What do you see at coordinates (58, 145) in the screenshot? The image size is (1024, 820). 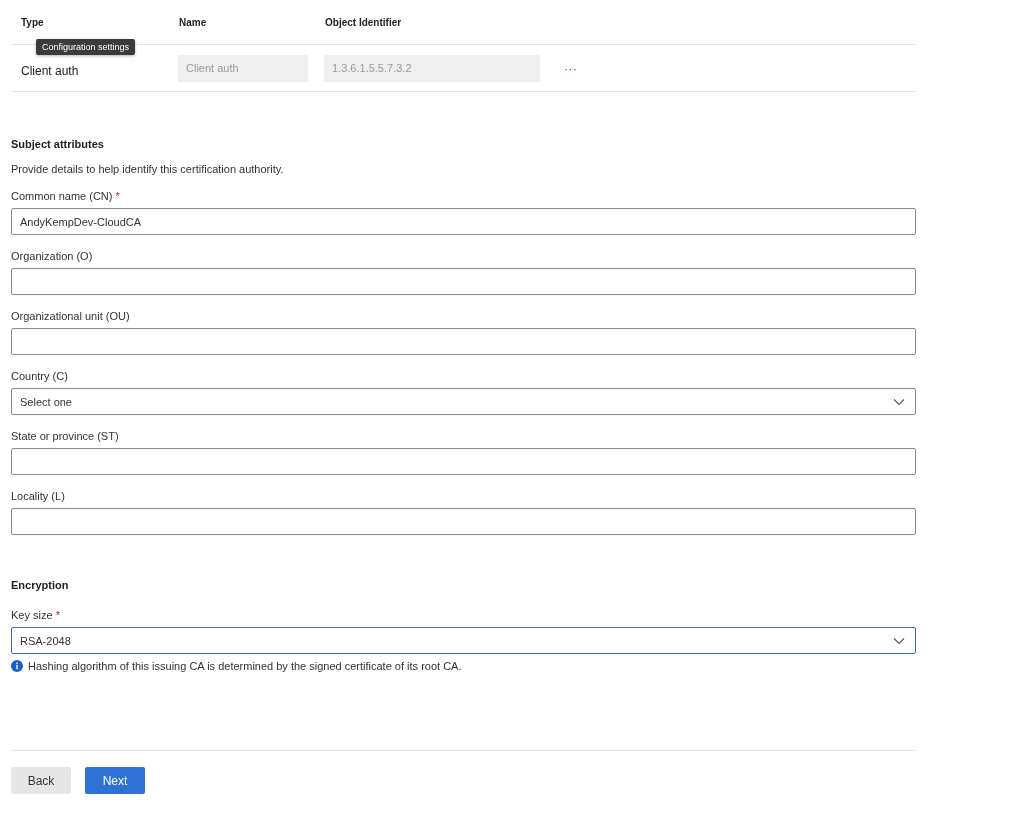 I see `section-title: Subject attributes` at bounding box center [58, 145].